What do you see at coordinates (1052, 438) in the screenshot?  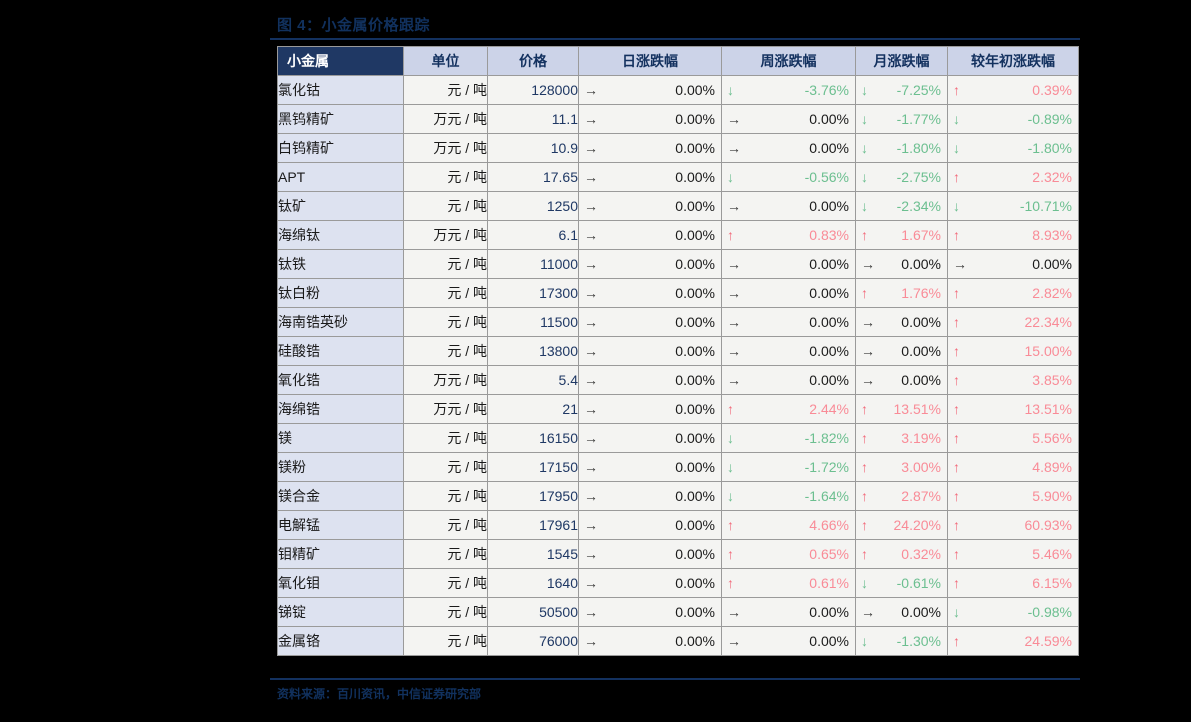 I see `ytd-change-value: 5.56%` at bounding box center [1052, 438].